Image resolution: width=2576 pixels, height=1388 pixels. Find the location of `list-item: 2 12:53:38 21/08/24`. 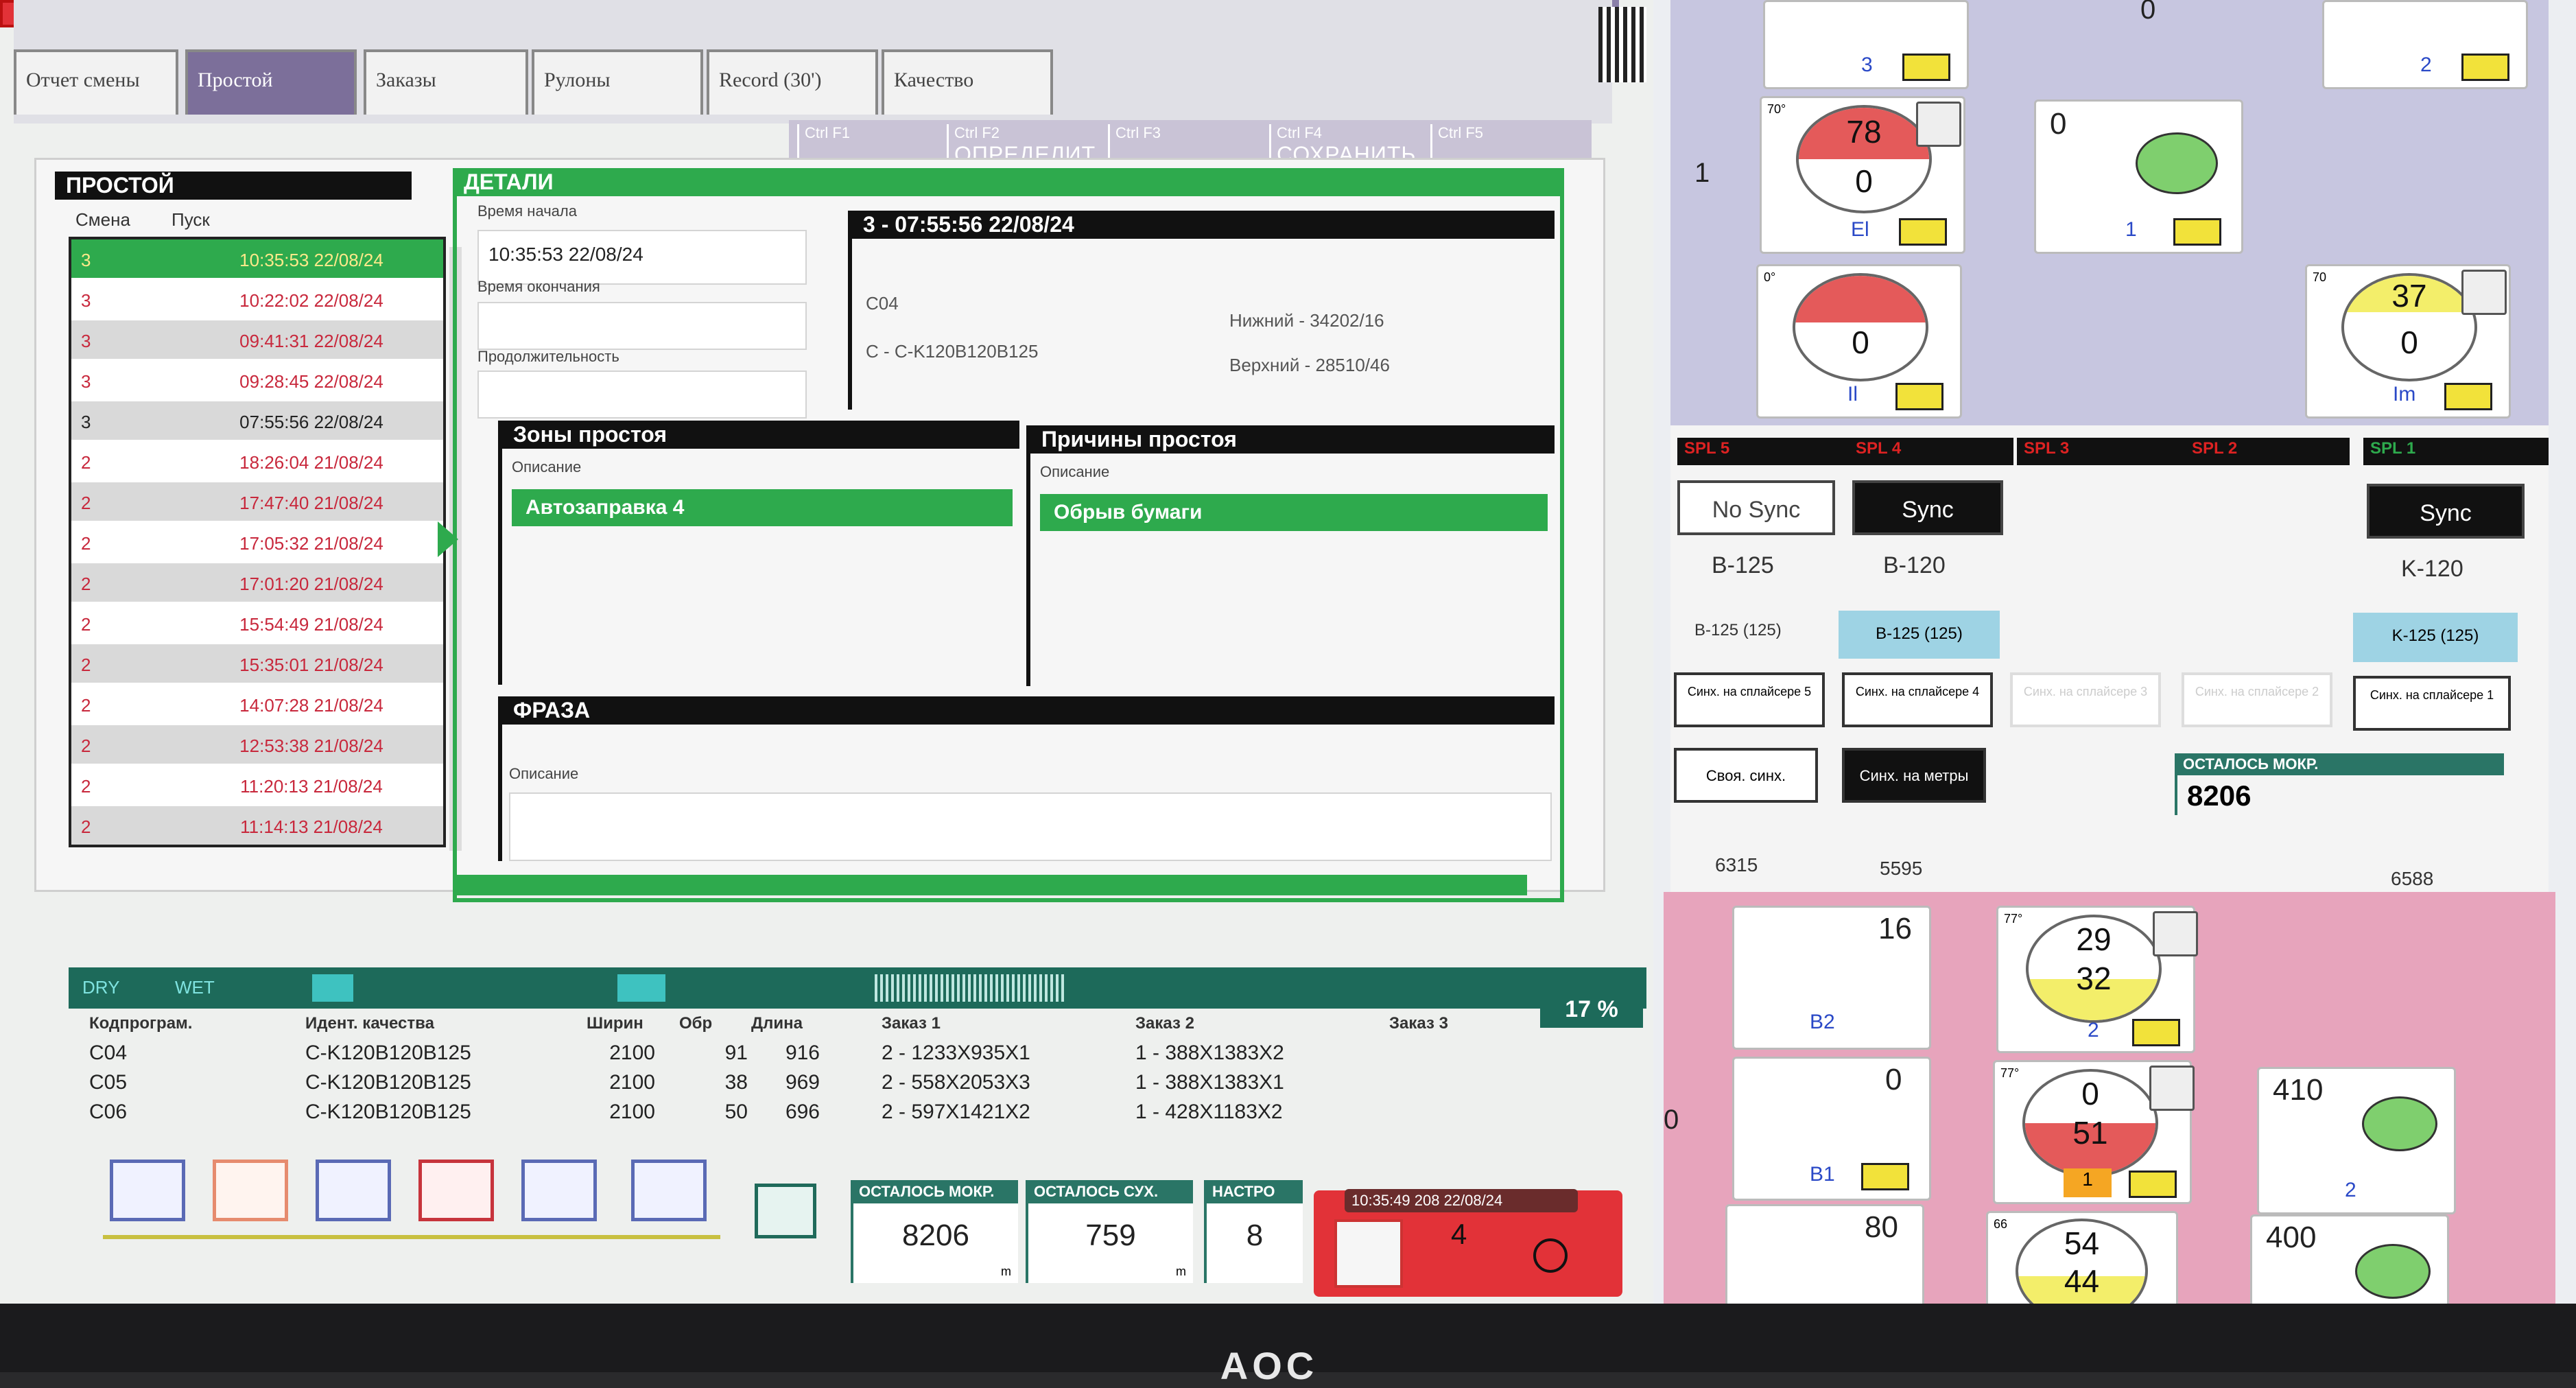

list-item: 2 12:53:38 21/08/24 is located at coordinates (257, 744).